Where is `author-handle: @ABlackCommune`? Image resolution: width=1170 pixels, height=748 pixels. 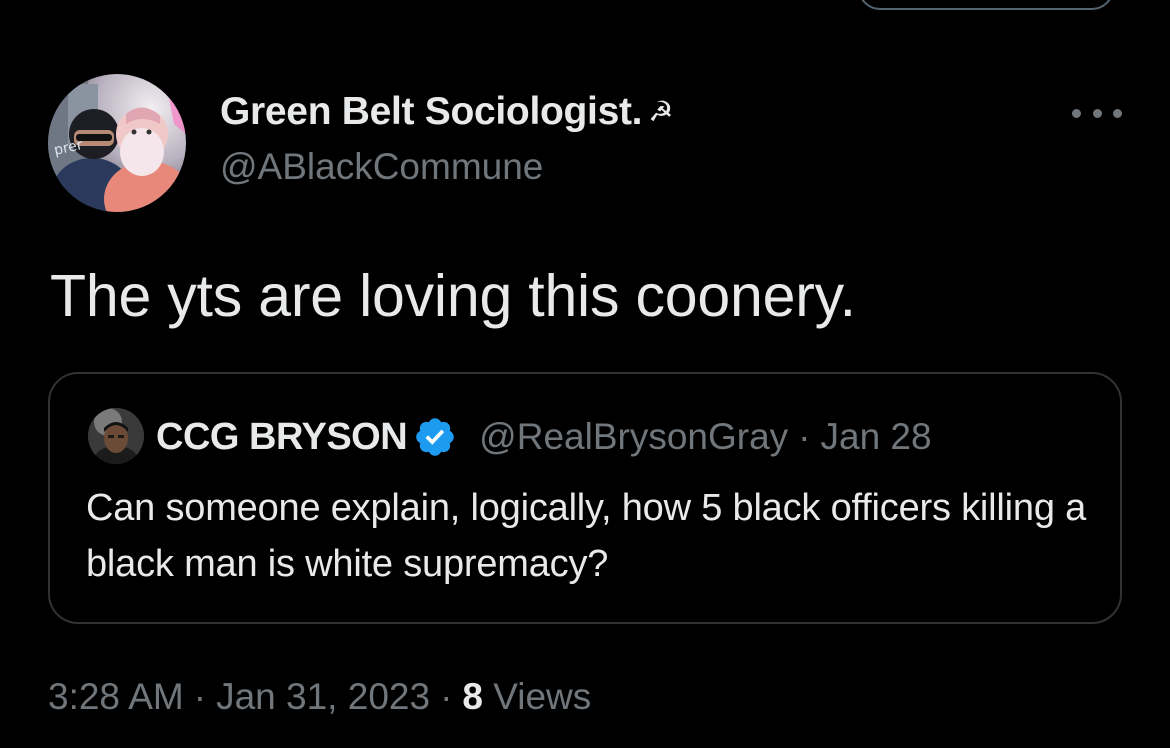 author-handle: @ABlackCommune is located at coordinates (381, 167).